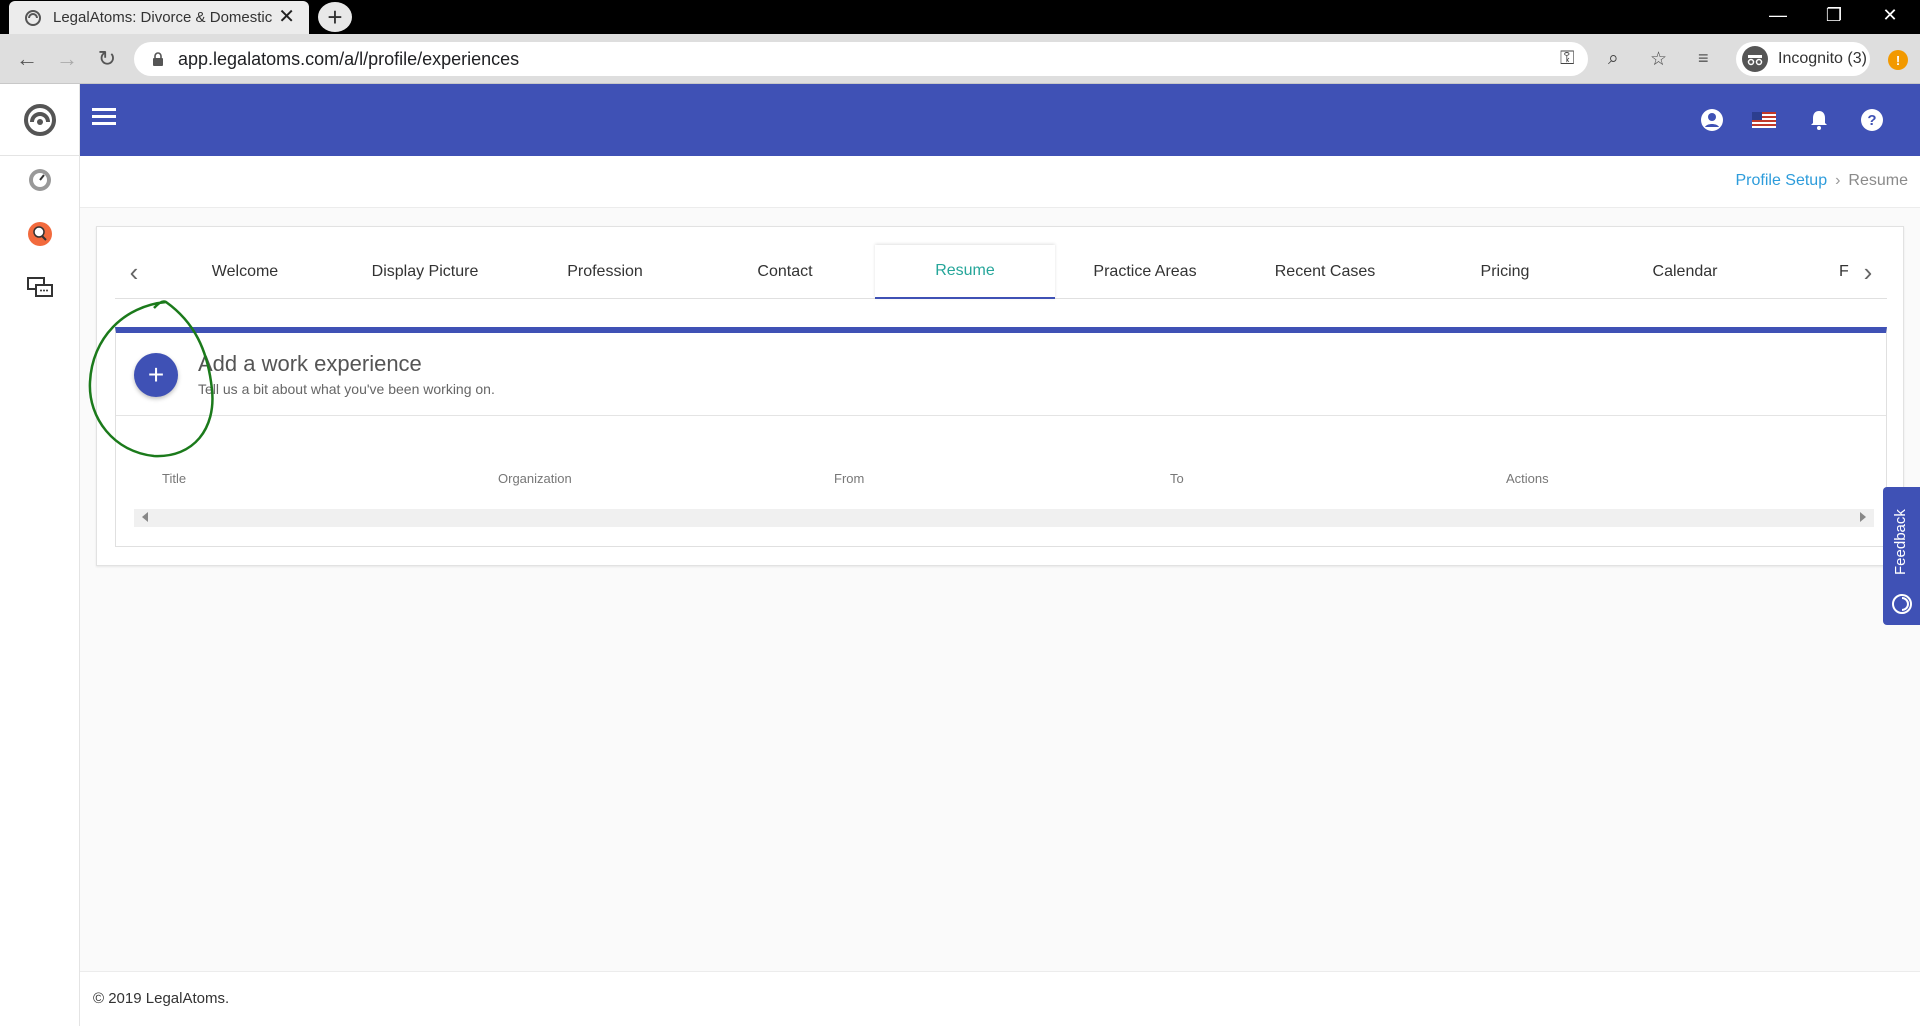 Image resolution: width=1920 pixels, height=1026 pixels. I want to click on account-circle-icon, so click(1712, 120).